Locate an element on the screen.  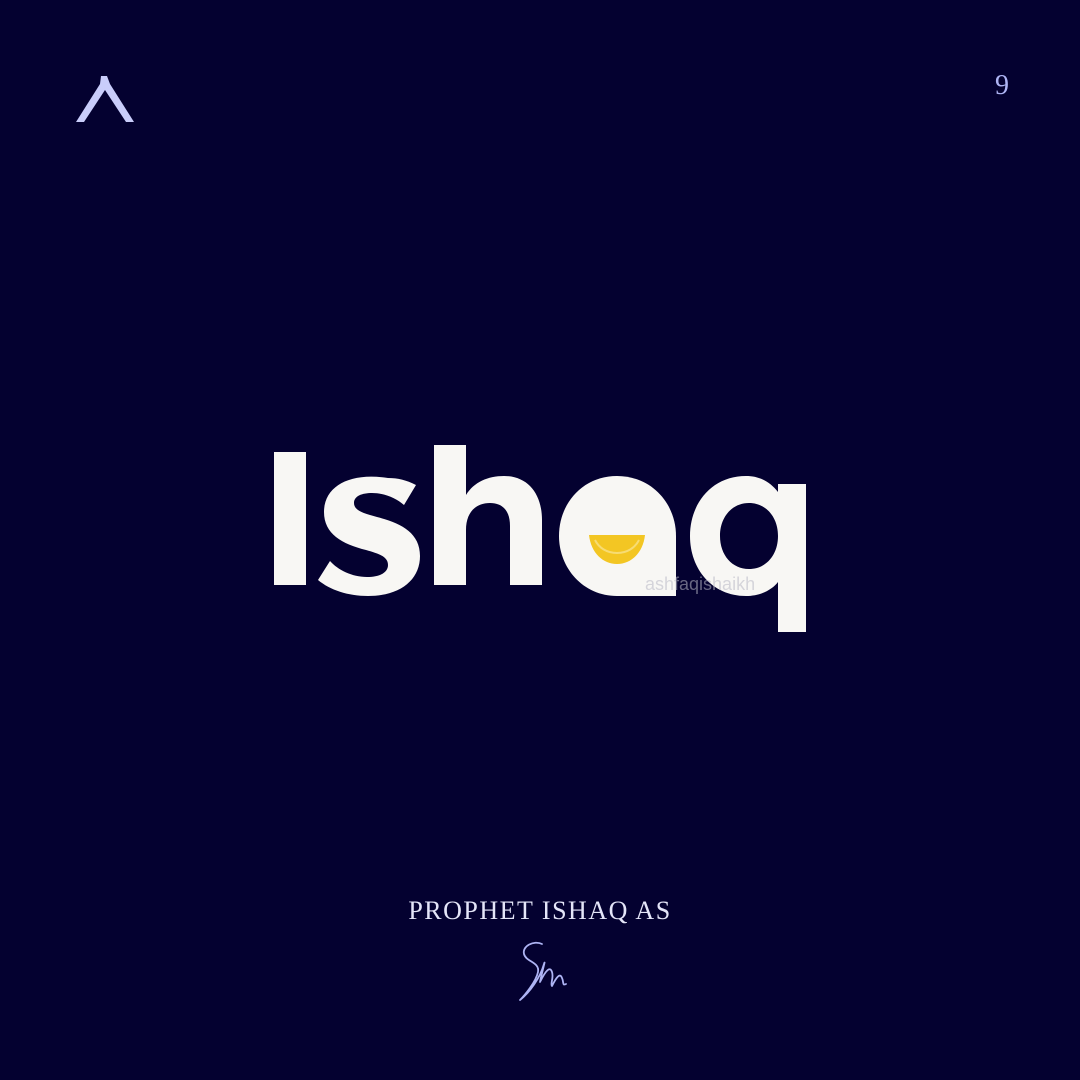
letter-i is located at coordinates (290, 518).